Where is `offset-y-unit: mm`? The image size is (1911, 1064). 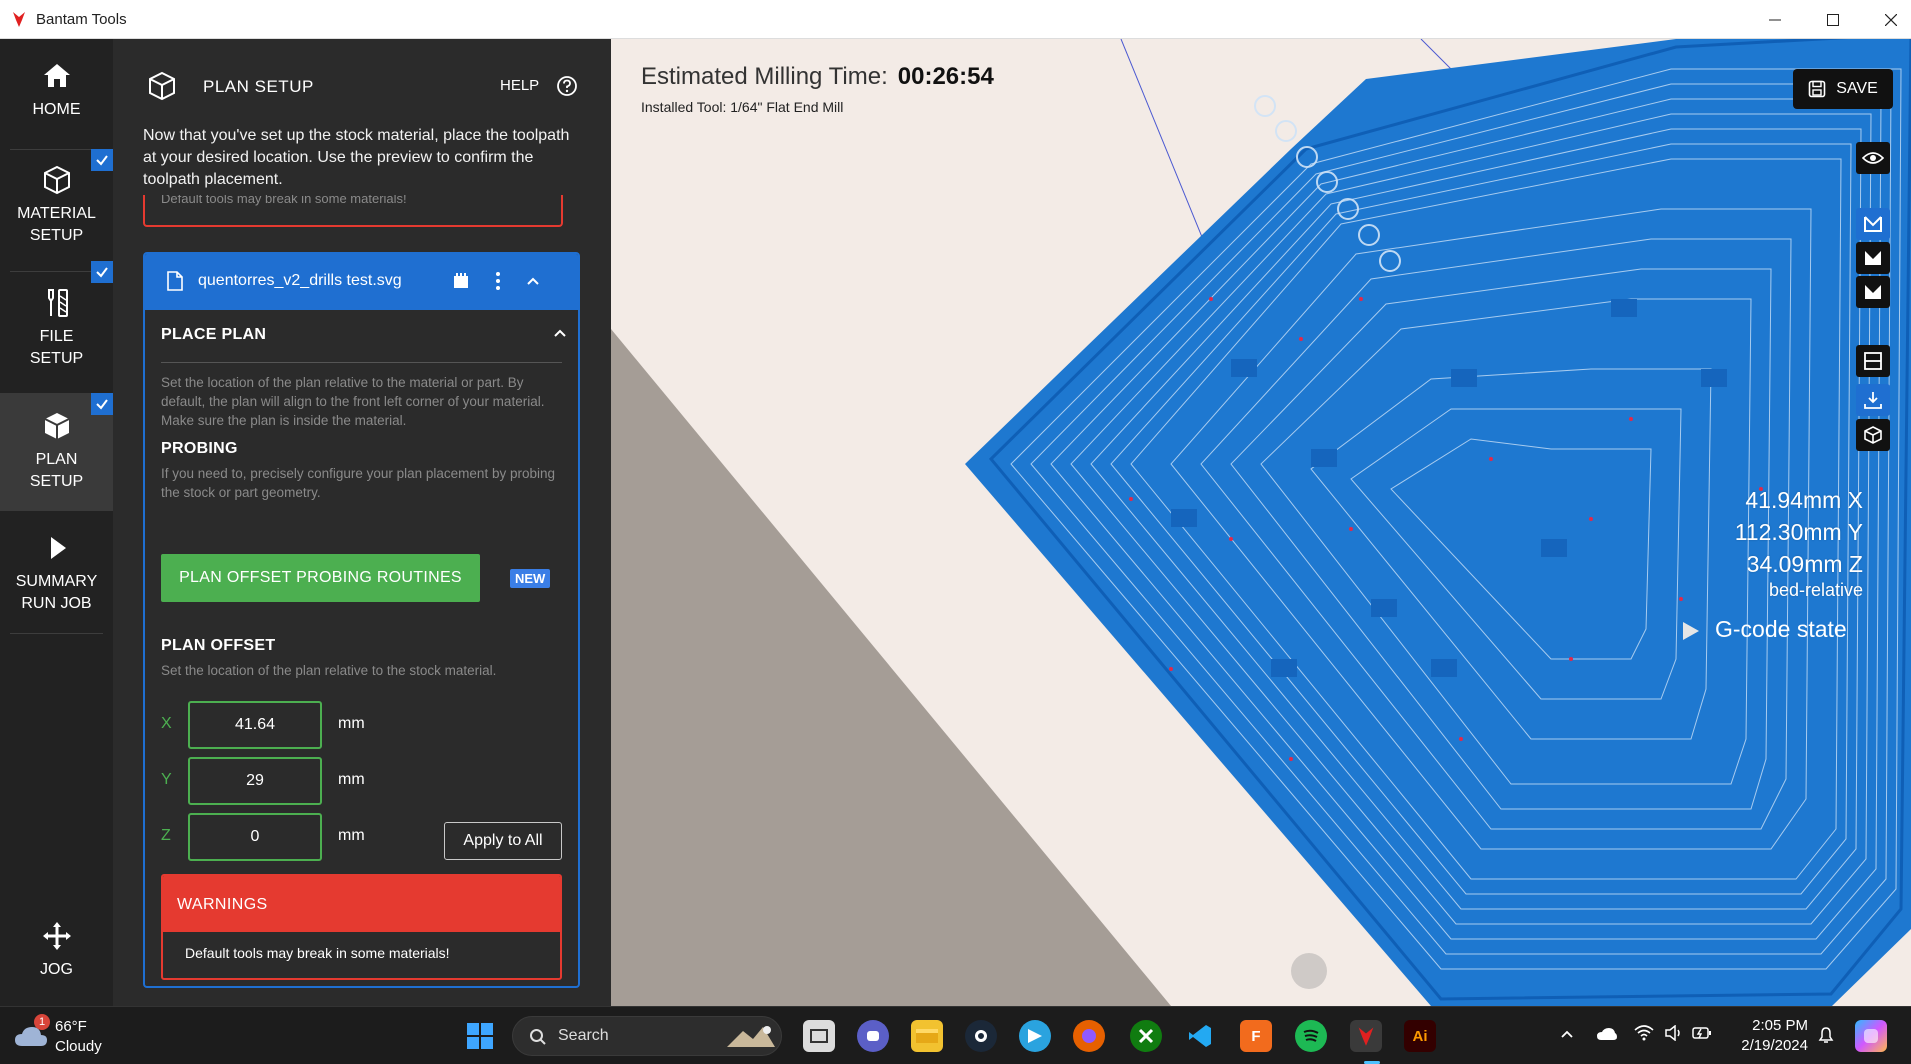
offset-y-unit: mm is located at coordinates (351, 779).